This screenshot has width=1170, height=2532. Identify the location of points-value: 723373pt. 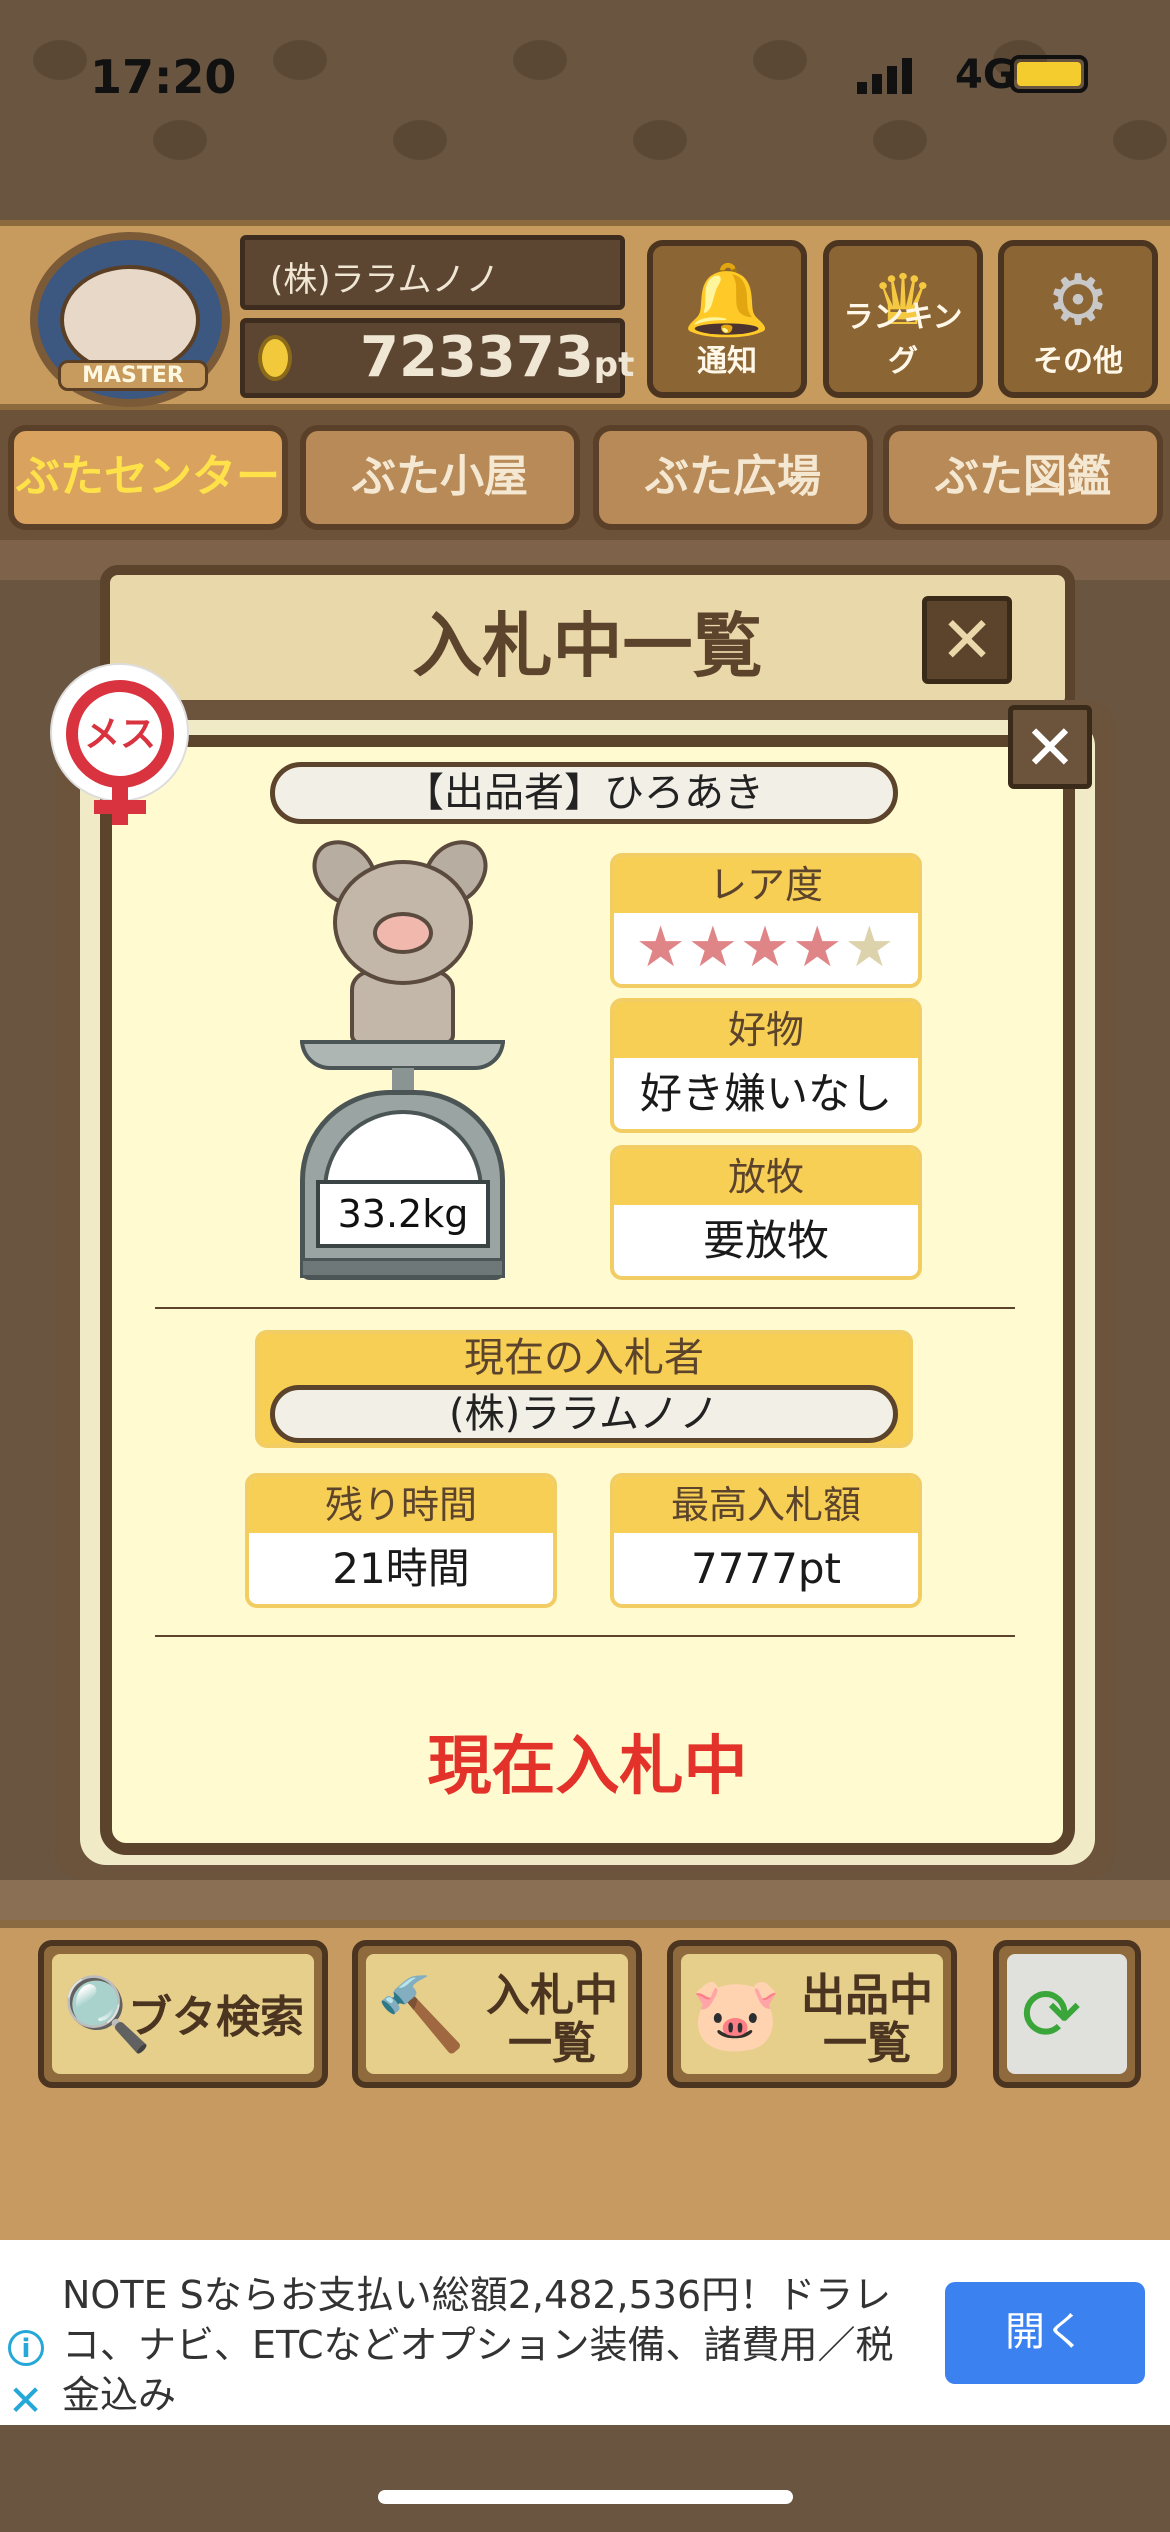
(497, 357).